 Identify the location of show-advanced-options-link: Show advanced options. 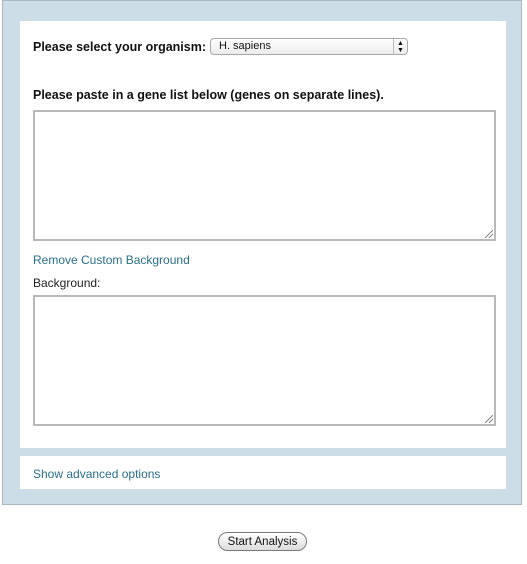
(96, 474).